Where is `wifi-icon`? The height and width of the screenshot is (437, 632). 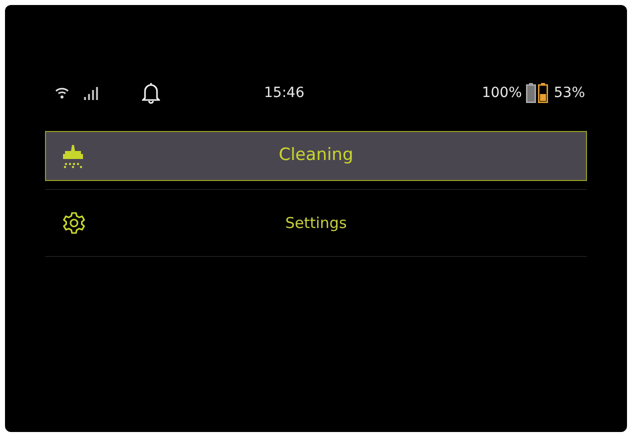
wifi-icon is located at coordinates (62, 93).